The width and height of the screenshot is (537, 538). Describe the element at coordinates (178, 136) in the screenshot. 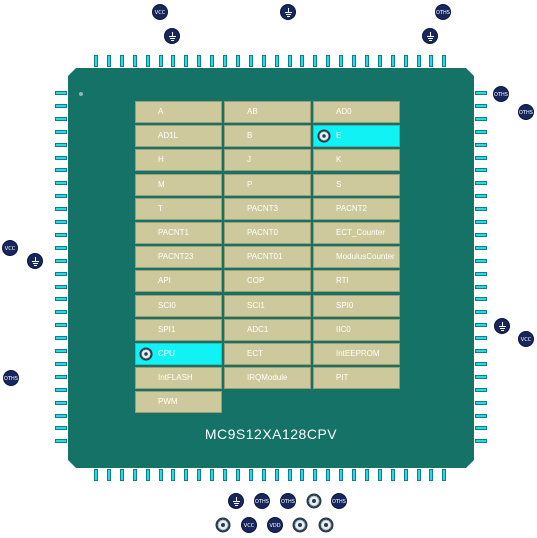

I see `module-ad1l: AD1L` at that location.